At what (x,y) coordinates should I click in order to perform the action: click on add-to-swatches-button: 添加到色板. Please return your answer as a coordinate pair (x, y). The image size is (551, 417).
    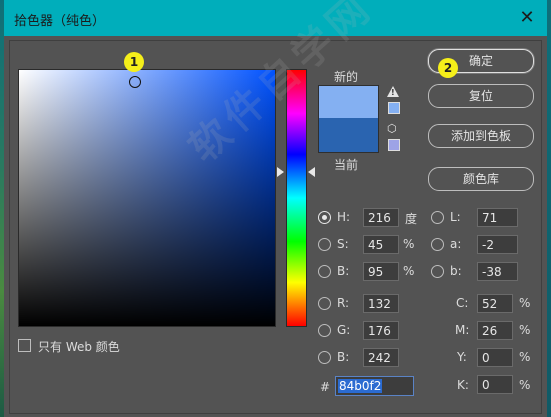
    Looking at the image, I should click on (481, 136).